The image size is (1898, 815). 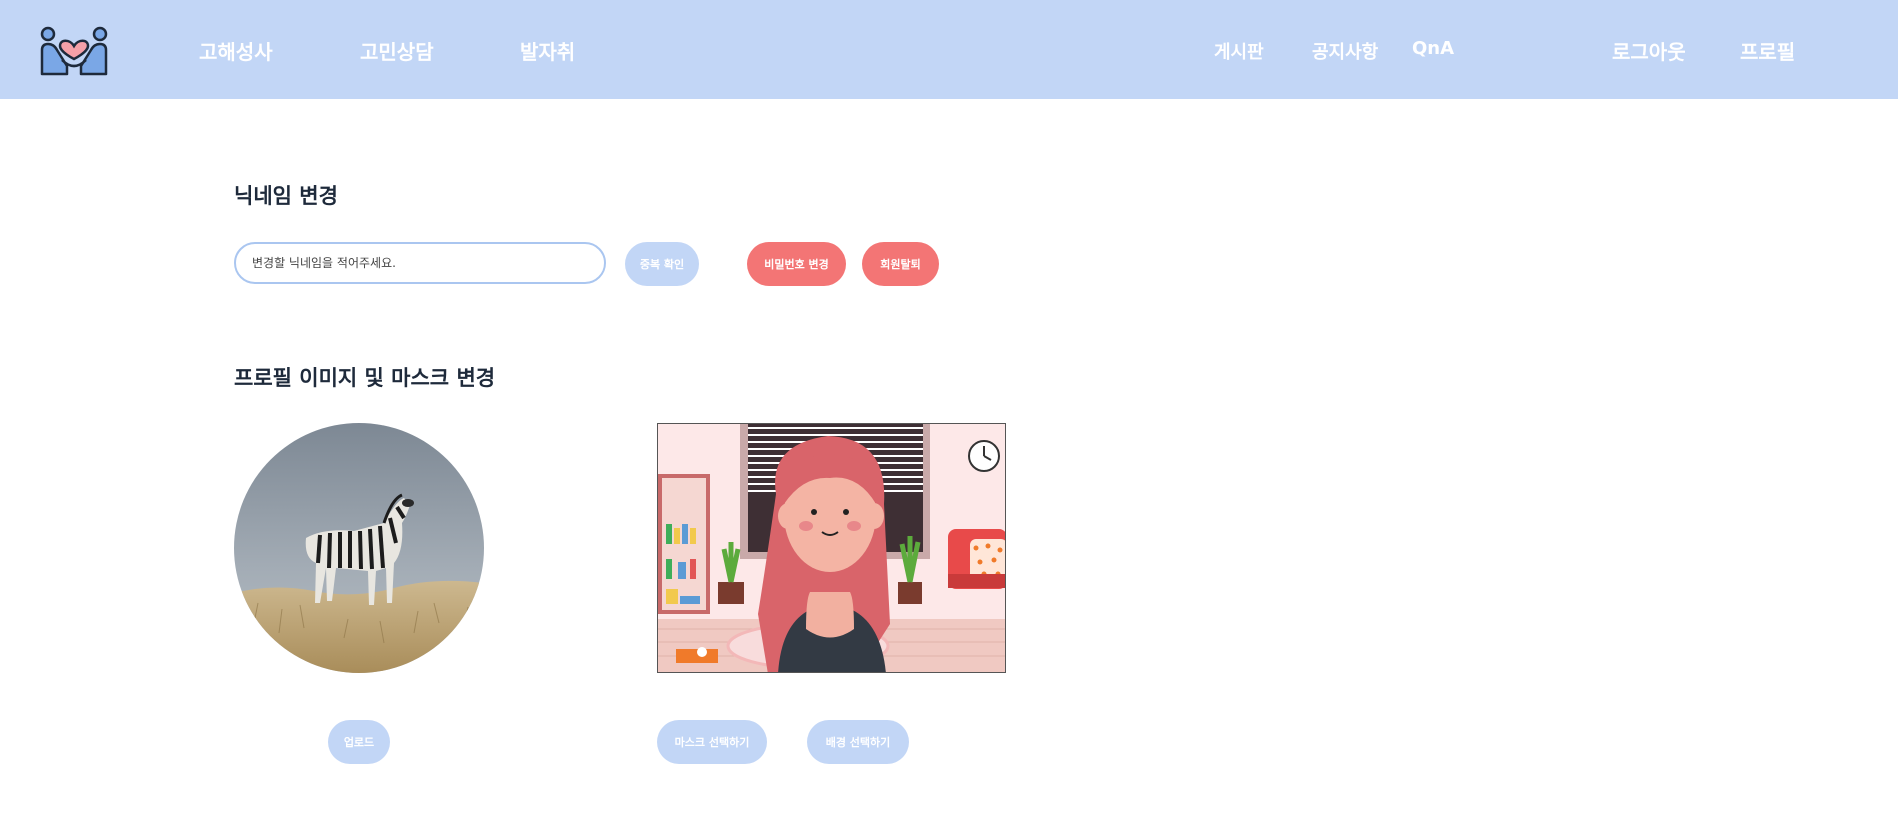 I want to click on nickname-section-title: 닉네임 변경, so click(x=286, y=196).